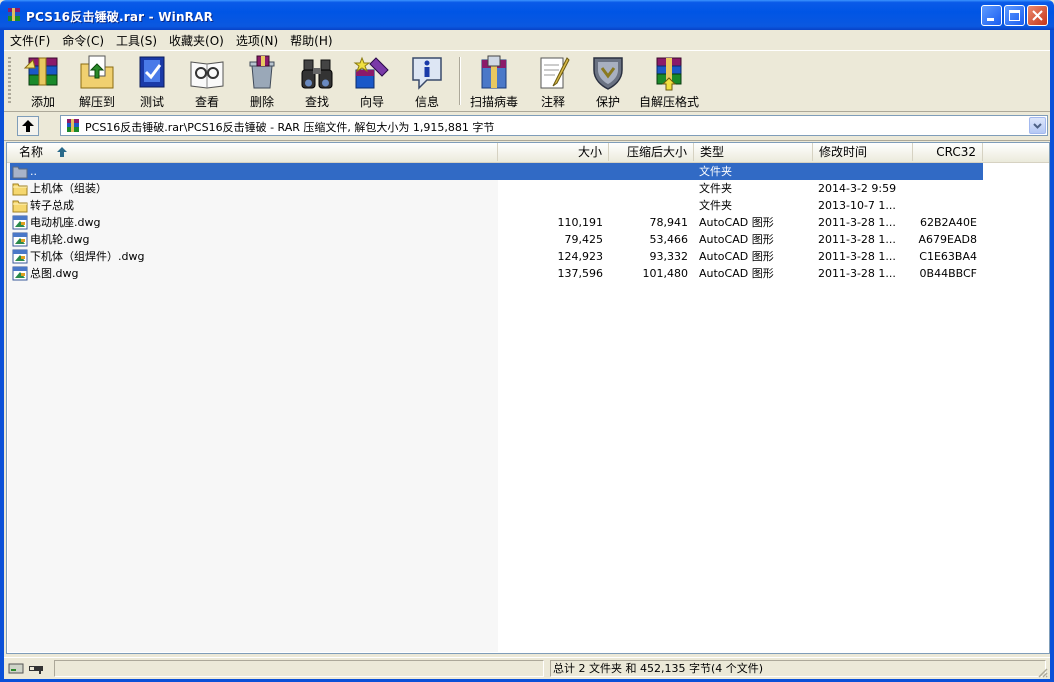 This screenshot has width=1054, height=682. I want to click on menu-file: 文件(F), so click(30, 39).